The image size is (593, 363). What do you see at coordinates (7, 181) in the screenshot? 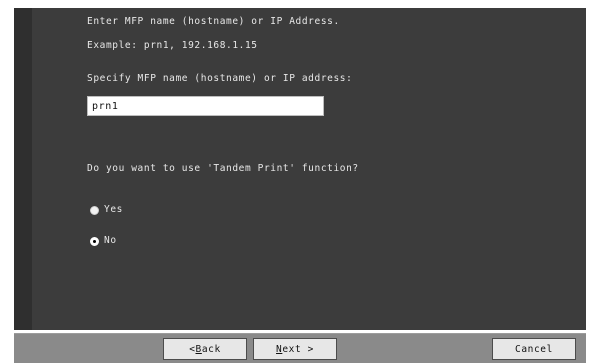
I see `window-left-border` at bounding box center [7, 181].